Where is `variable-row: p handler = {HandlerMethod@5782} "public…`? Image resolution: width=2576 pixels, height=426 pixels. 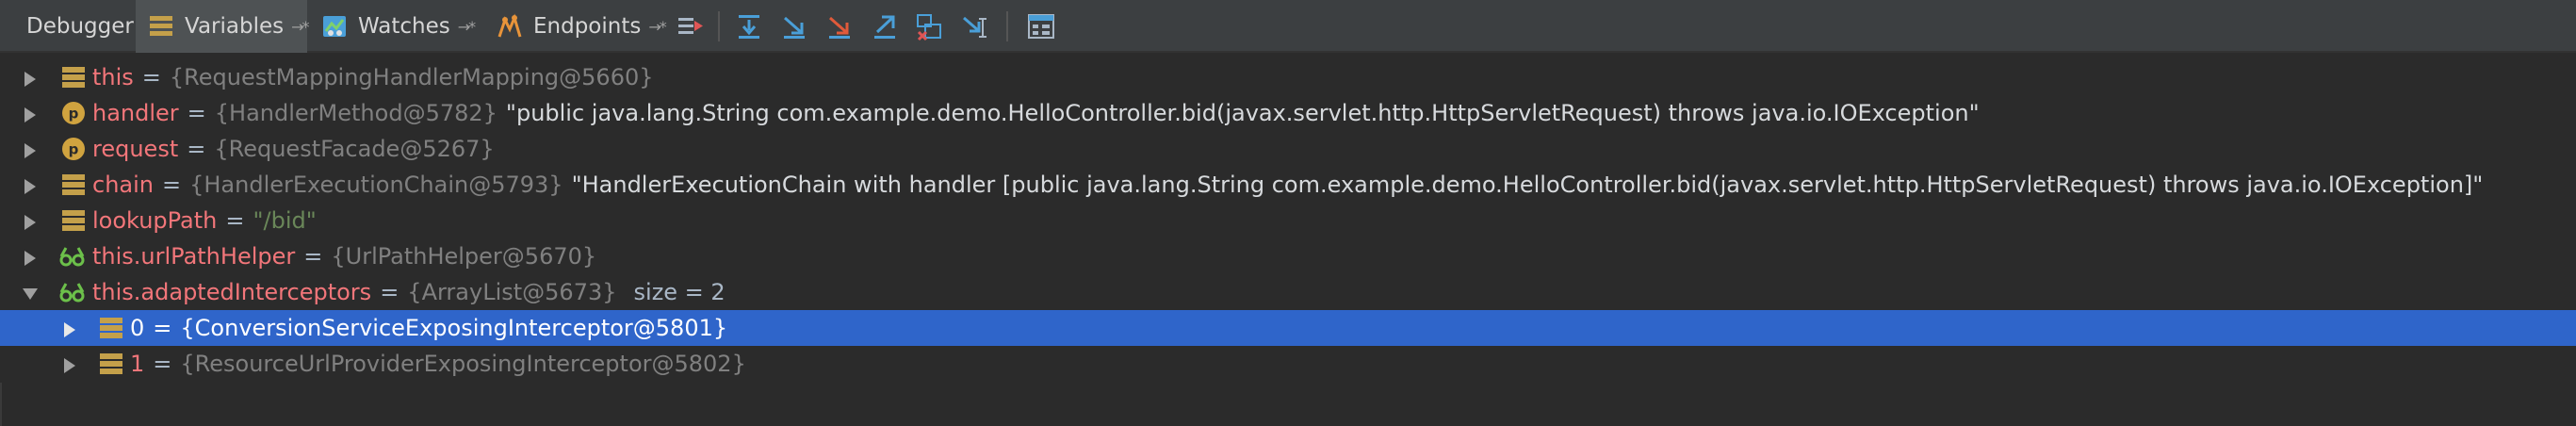
variable-row: p handler = {HandlerMethod@5782} "public… is located at coordinates (1288, 113).